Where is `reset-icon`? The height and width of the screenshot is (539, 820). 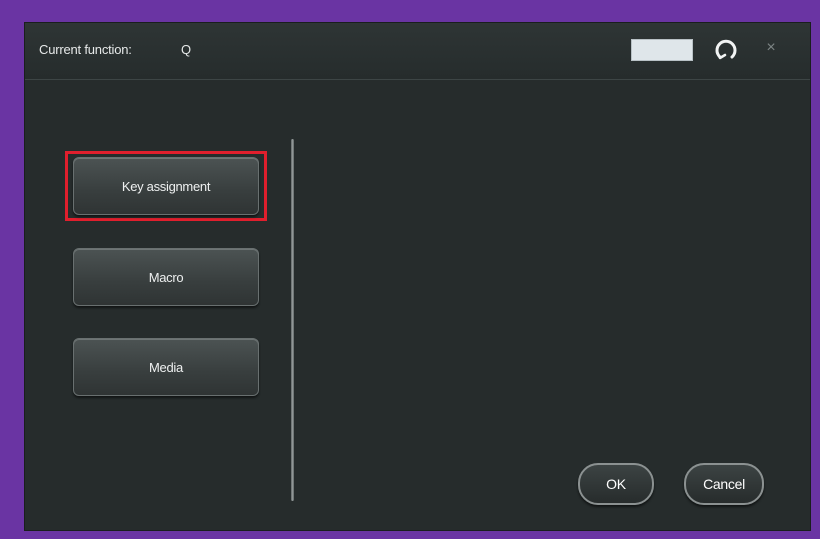 reset-icon is located at coordinates (726, 50).